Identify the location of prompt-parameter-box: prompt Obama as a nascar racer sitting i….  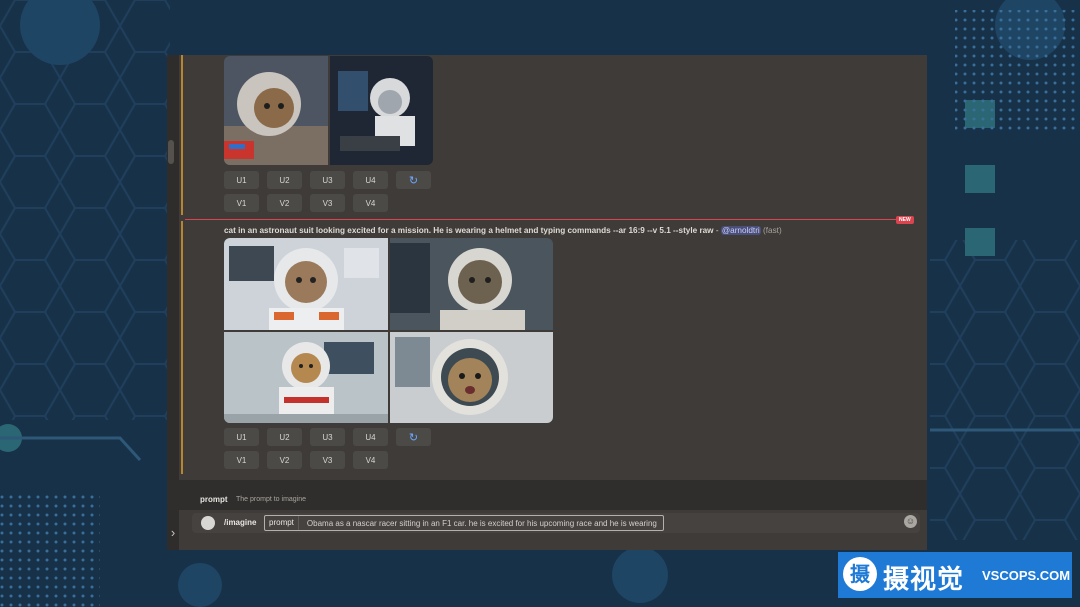
(464, 523).